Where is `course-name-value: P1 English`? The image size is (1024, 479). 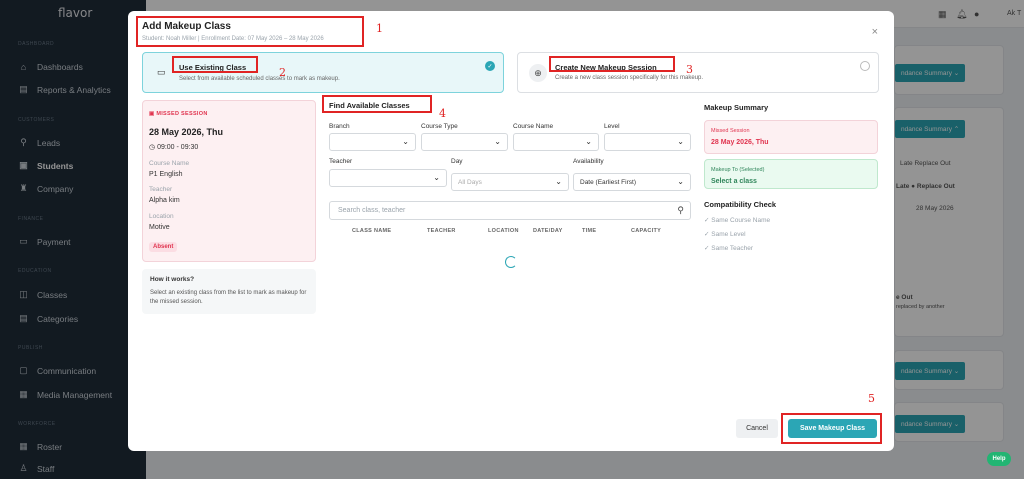
course-name-value: P1 English is located at coordinates (166, 174).